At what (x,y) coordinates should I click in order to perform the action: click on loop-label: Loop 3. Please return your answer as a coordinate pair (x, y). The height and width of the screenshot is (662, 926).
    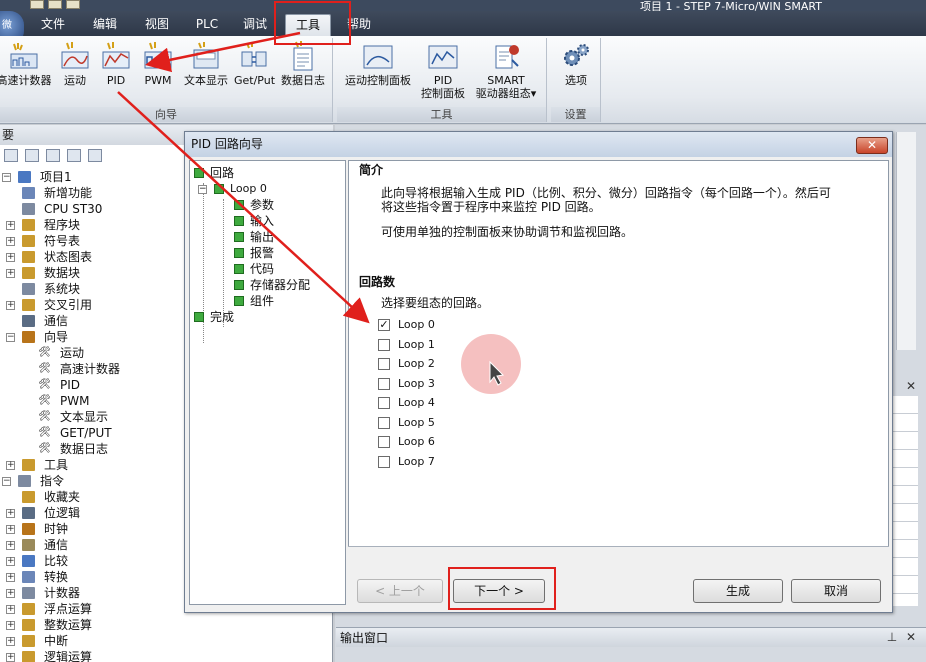
    Looking at the image, I should click on (416, 383).